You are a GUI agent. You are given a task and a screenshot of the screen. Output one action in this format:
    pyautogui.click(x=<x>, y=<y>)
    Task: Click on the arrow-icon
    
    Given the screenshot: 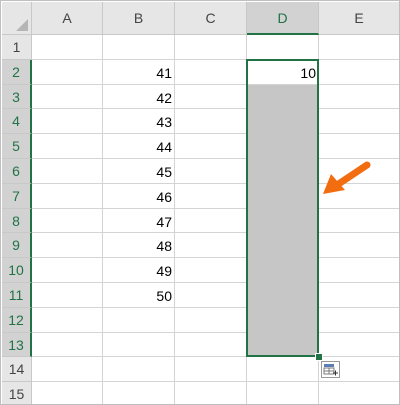 What is the action you would take?
    pyautogui.click(x=347, y=177)
    